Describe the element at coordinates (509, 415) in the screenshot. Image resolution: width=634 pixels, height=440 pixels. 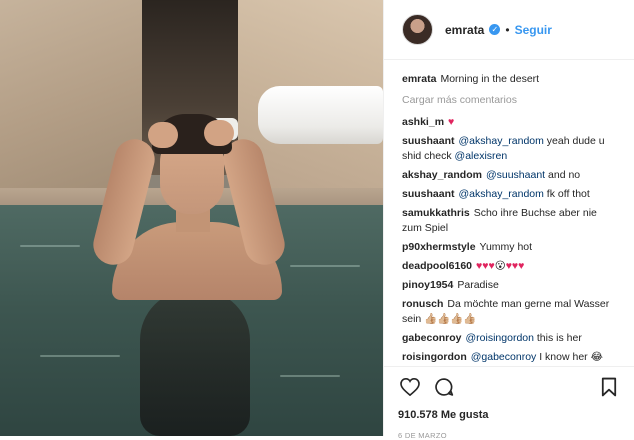
I see `likes-summary: 910.578 Me gusta` at that location.